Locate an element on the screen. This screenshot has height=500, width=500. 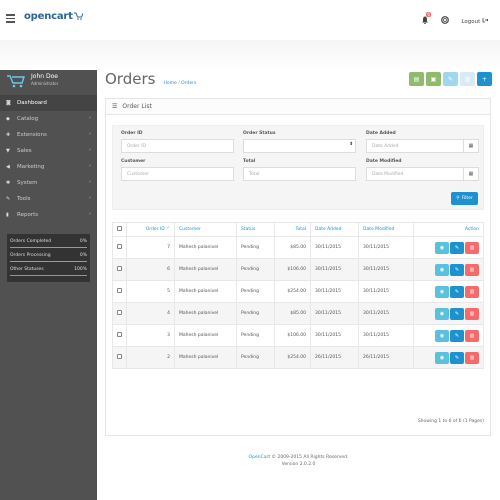
logout-label: Logout is located at coordinates (471, 22).